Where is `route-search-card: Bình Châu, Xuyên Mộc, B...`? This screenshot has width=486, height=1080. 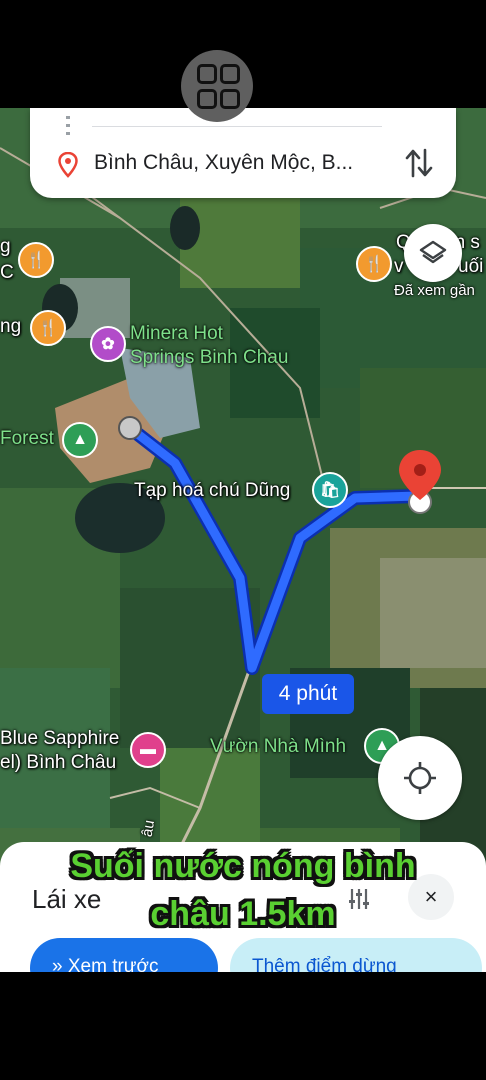
route-search-card: Bình Châu, Xuyên Mộc, B... is located at coordinates (243, 153).